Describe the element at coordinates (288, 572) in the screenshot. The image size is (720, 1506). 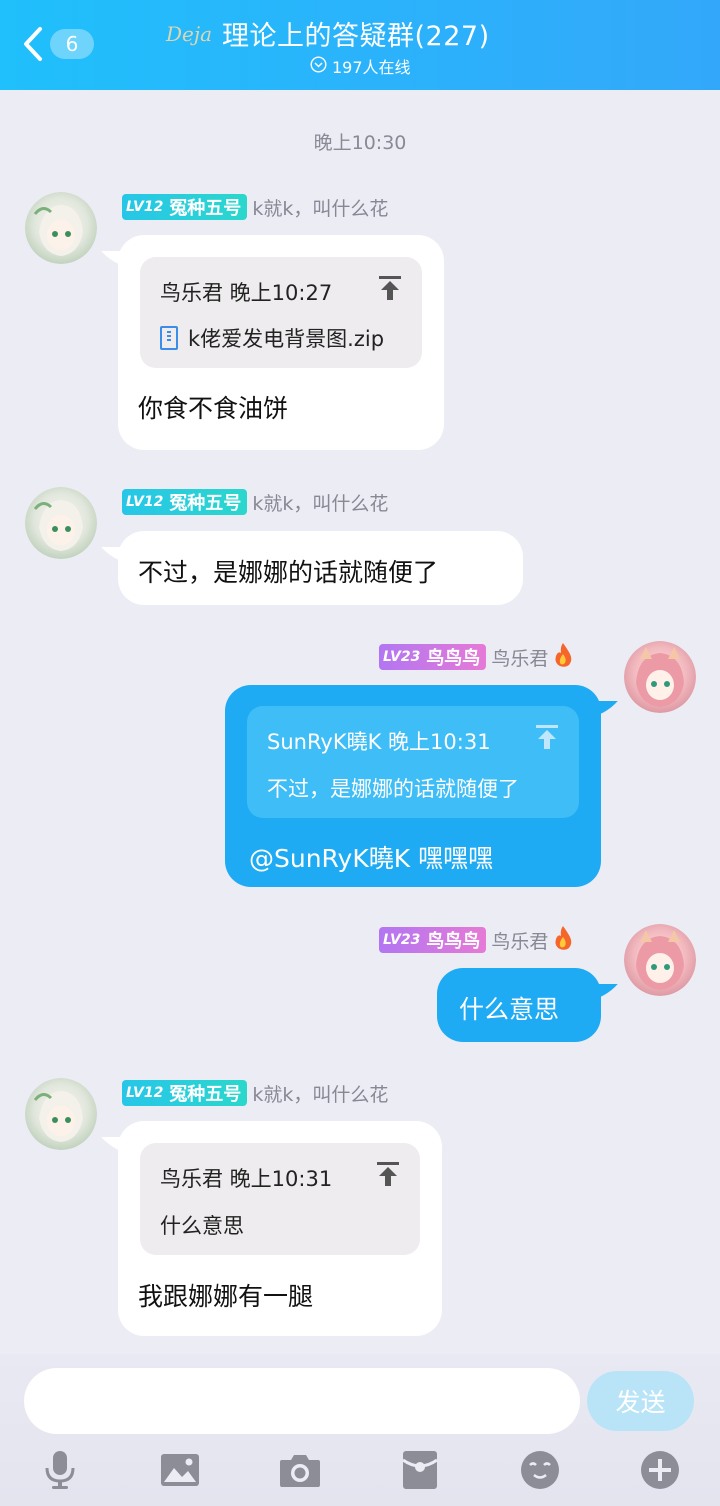
I see `message-text: 不过，是娜娜的话就随便了` at that location.